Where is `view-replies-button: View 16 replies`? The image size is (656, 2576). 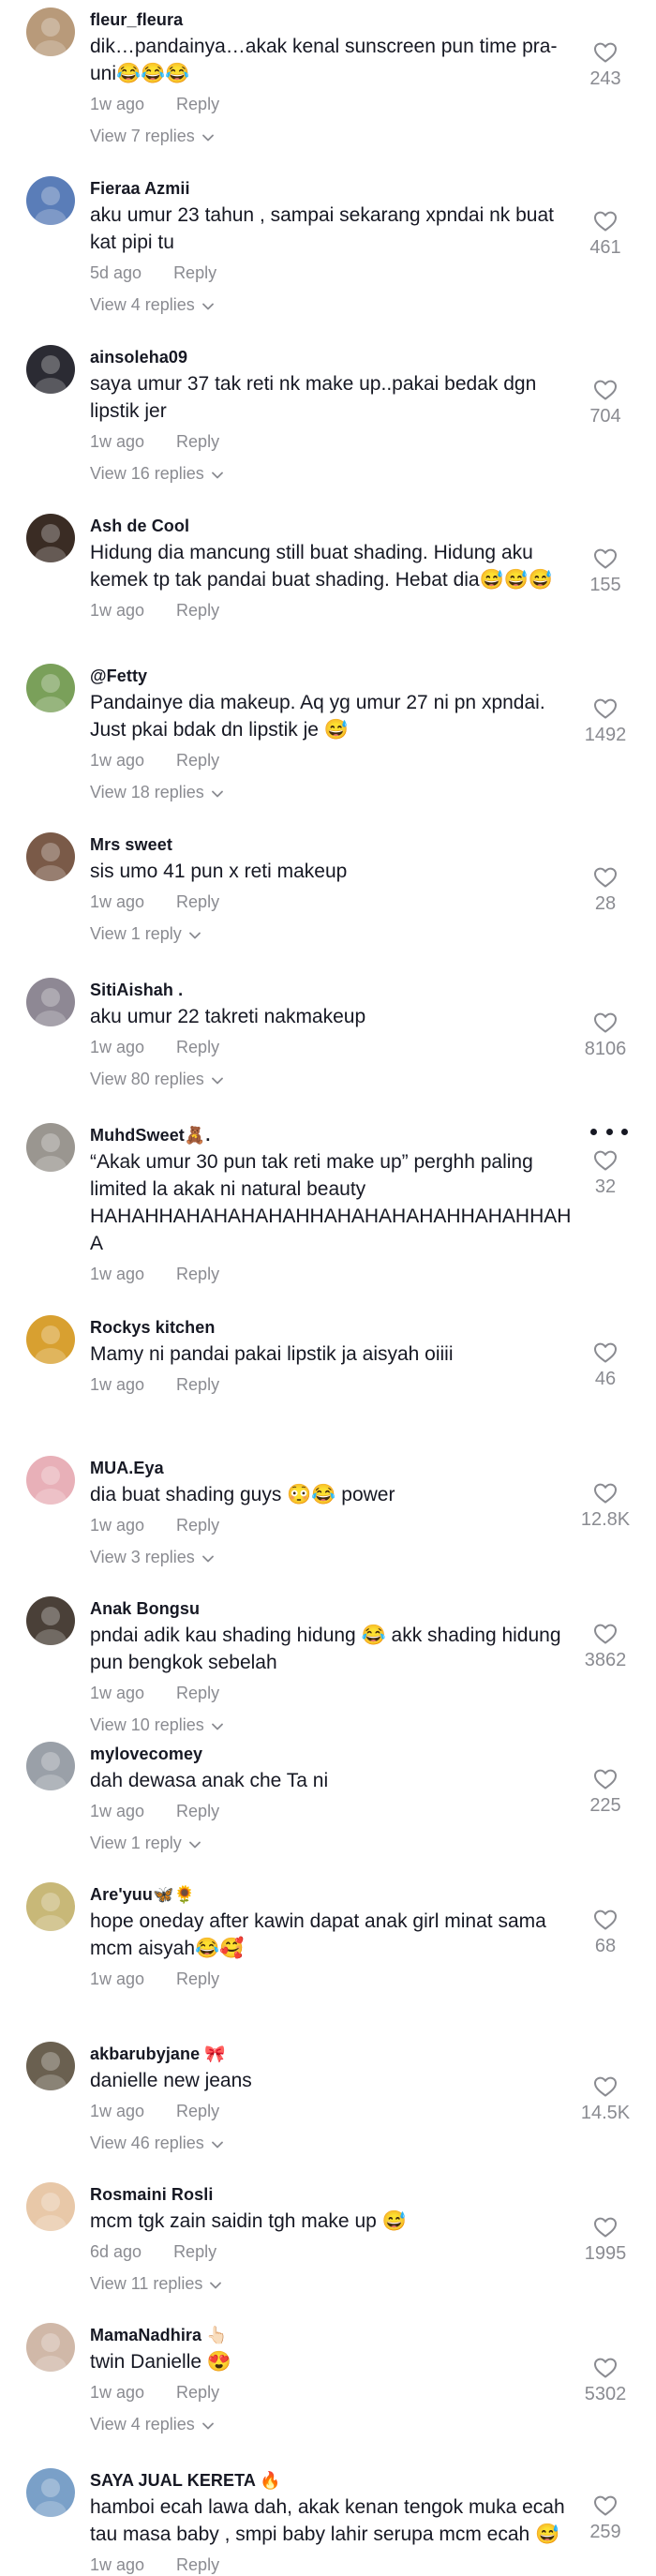
view-replies-button: View 16 replies is located at coordinates (156, 473).